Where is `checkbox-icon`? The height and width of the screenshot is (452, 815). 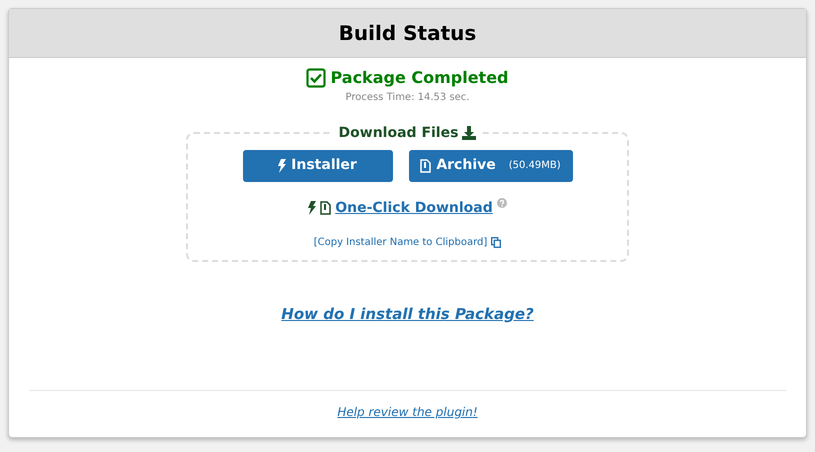
checkbox-icon is located at coordinates (316, 78).